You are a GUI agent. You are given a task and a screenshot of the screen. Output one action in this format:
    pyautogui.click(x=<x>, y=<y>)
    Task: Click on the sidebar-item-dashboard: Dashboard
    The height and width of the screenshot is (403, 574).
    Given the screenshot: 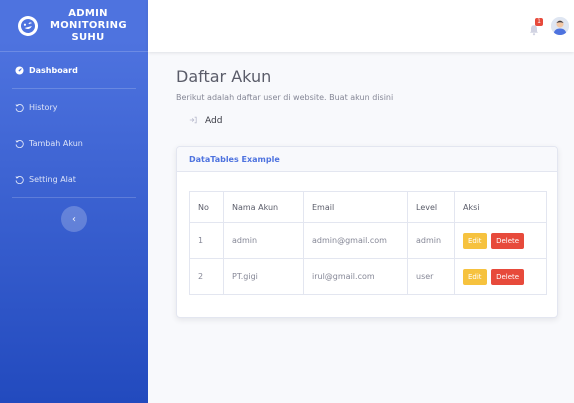 What is the action you would take?
    pyautogui.click(x=74, y=70)
    